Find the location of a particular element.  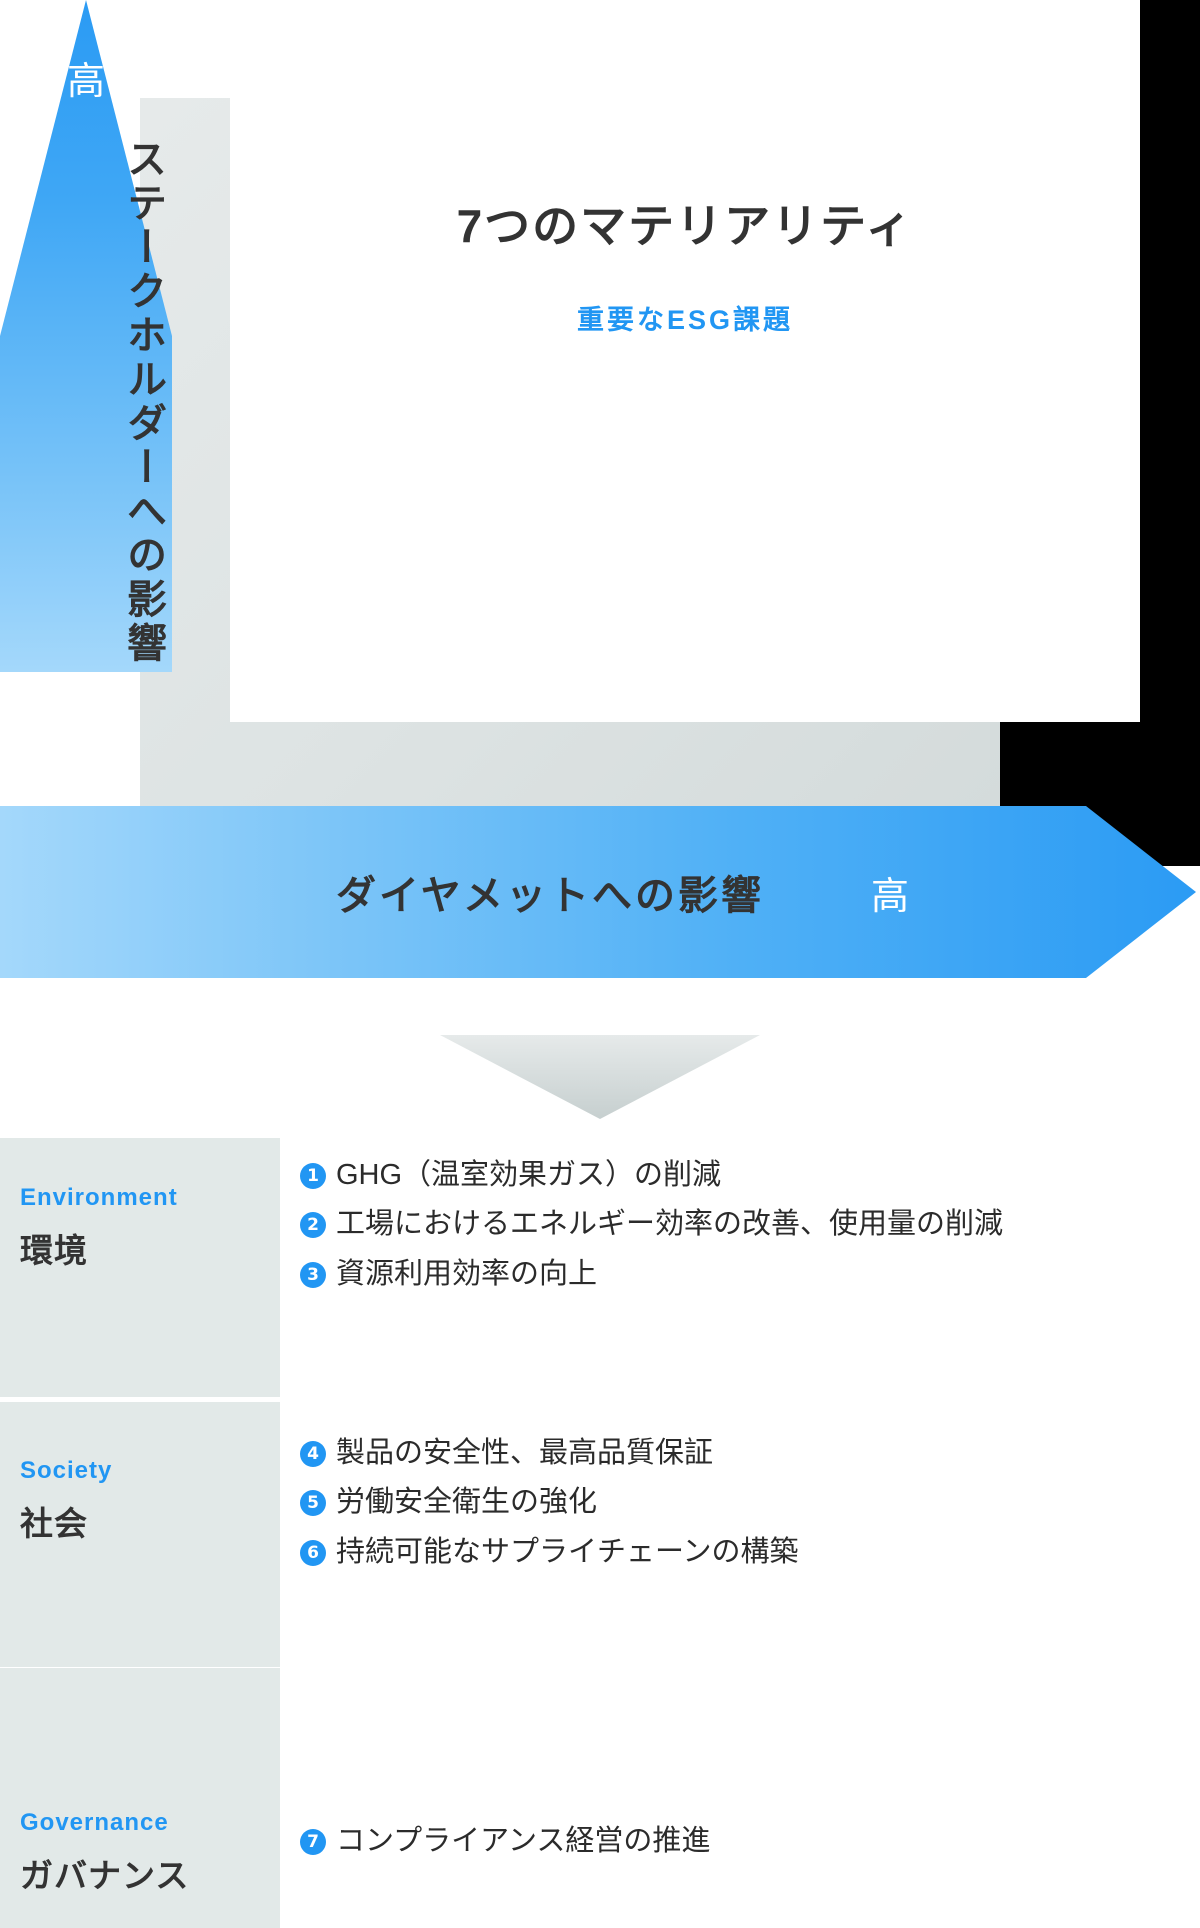

item-text: 製品の安全性、最高品質保証 is located at coordinates (525, 1453).